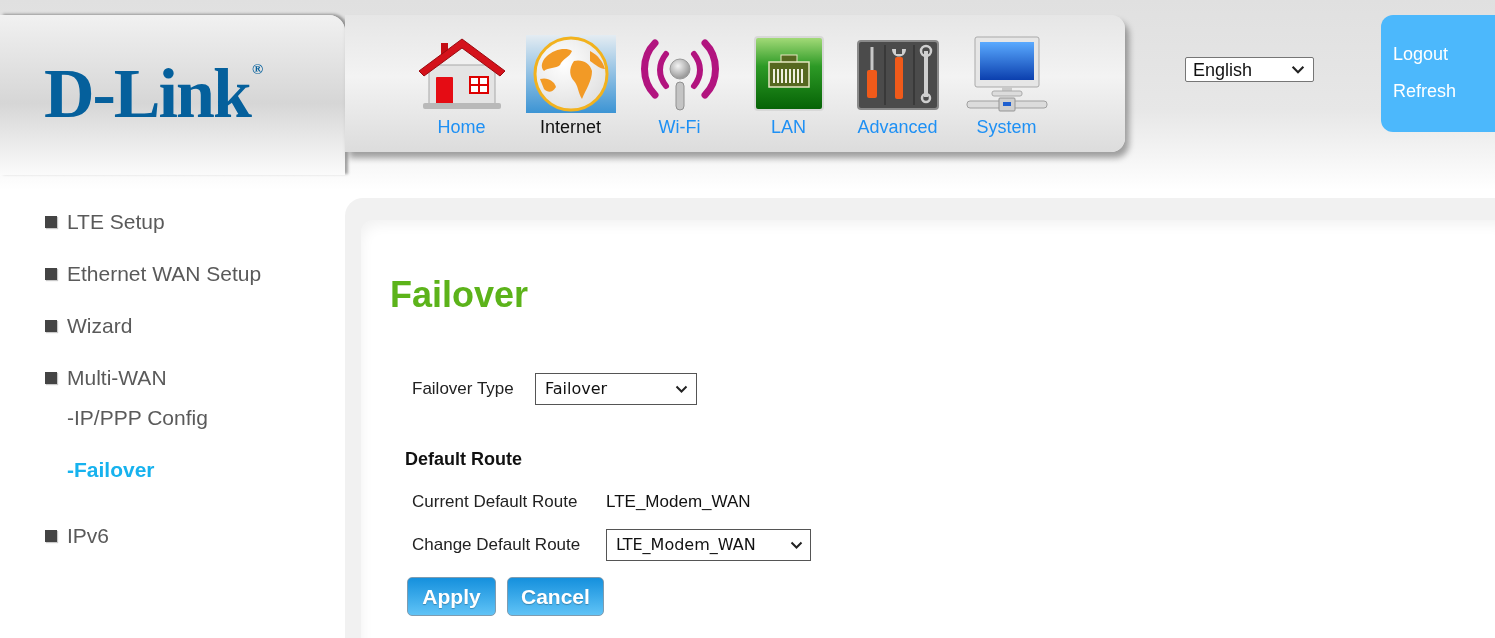  What do you see at coordinates (106, 378) in the screenshot?
I see `sidebar-link: Multi-WAN` at bounding box center [106, 378].